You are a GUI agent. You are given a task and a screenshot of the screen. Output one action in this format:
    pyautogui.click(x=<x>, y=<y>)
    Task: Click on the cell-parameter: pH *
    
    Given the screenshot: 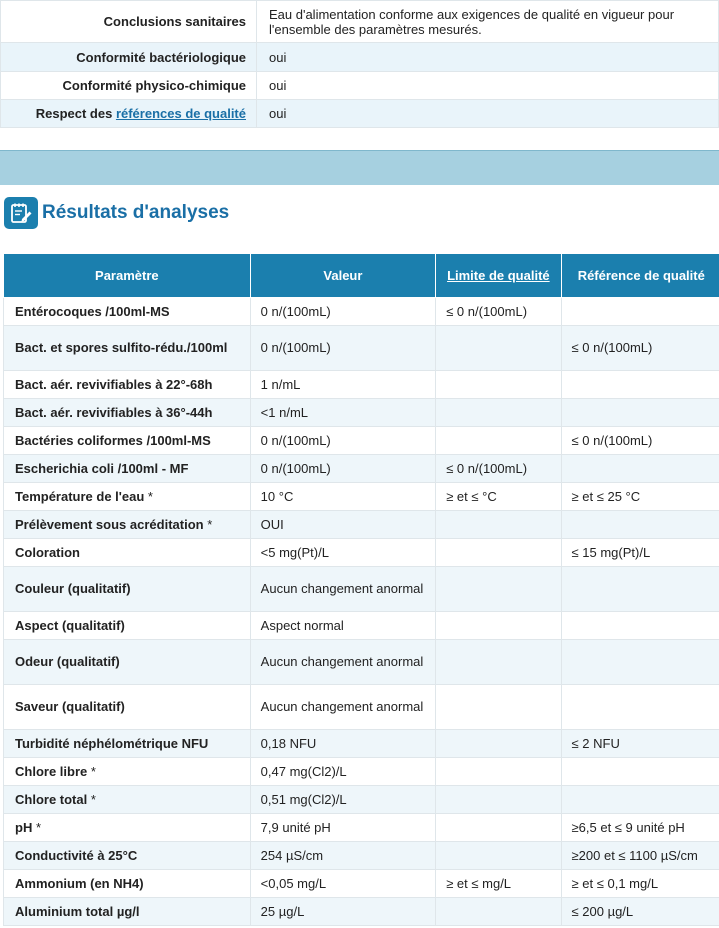 What is the action you would take?
    pyautogui.click(x=127, y=827)
    